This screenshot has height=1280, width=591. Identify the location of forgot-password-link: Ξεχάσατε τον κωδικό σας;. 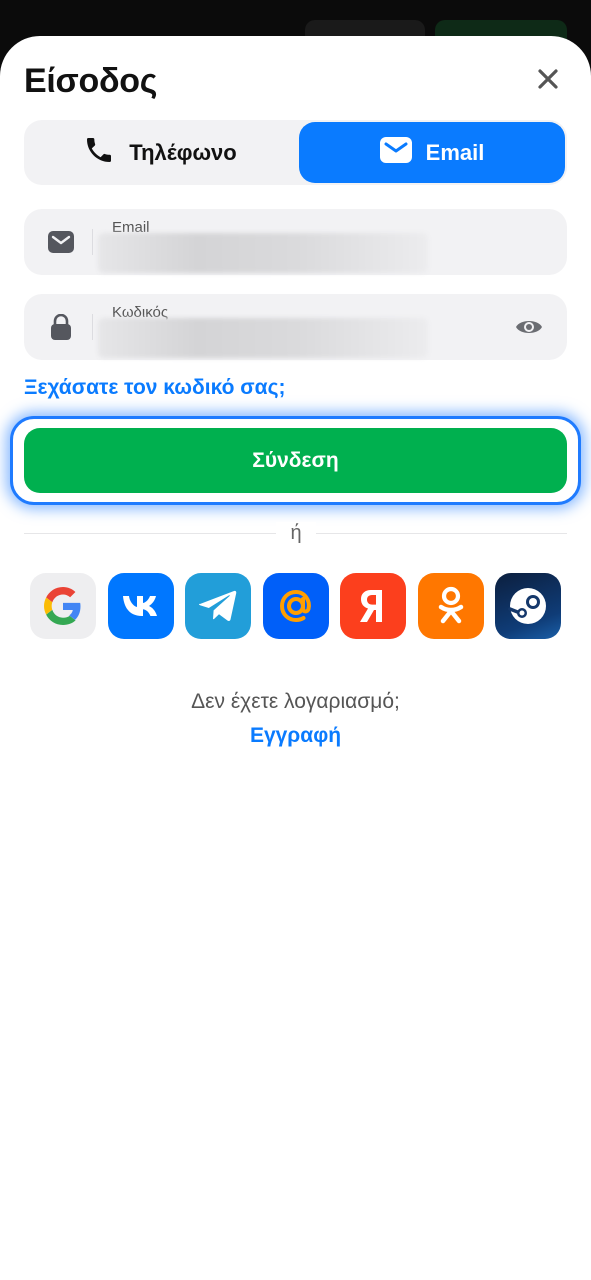
(155, 388).